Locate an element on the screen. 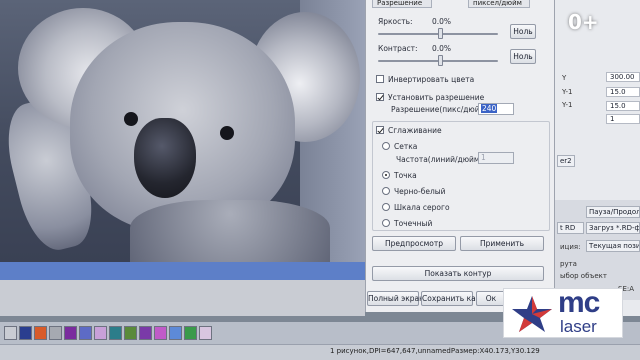 The image size is (640, 360). dot-radio is located at coordinates (386, 175).